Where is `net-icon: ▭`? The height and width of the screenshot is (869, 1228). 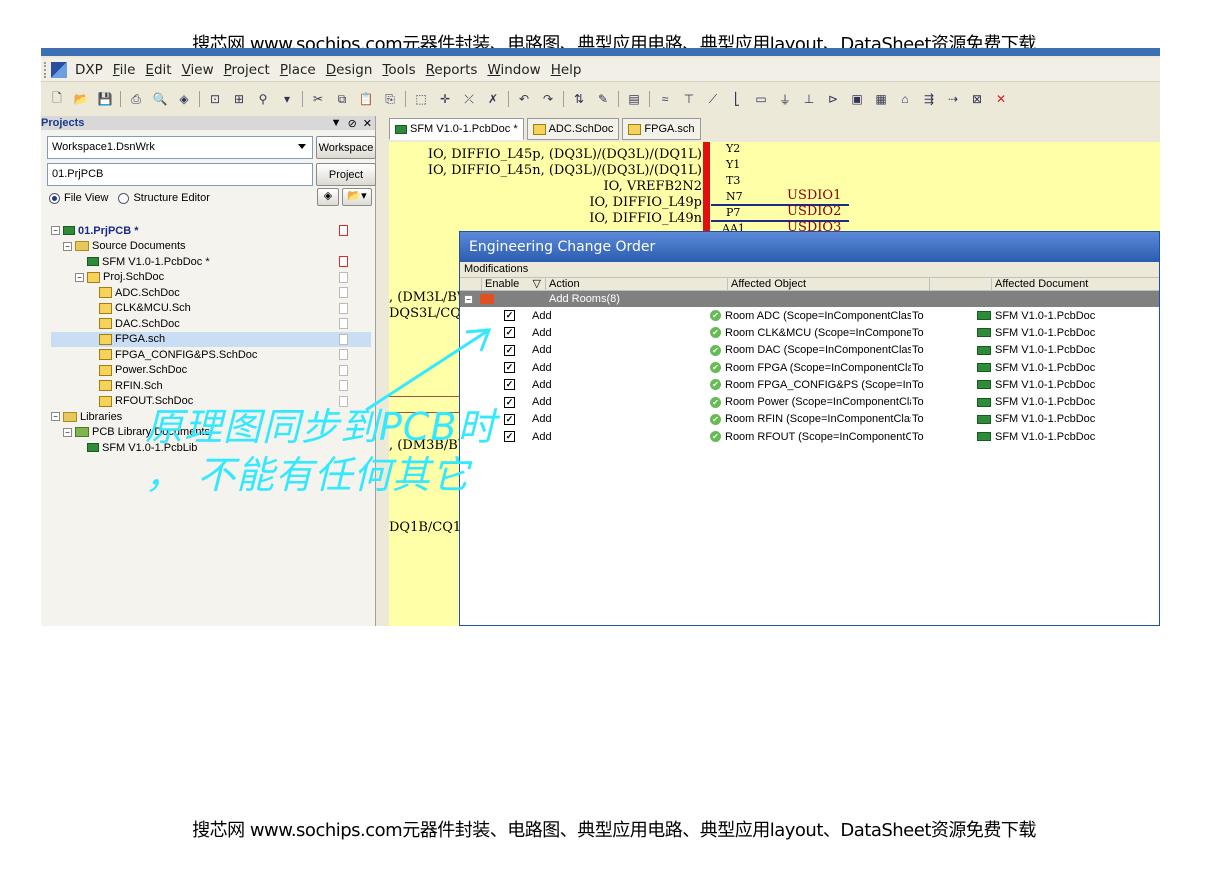
net-icon: ▭ is located at coordinates (761, 99).